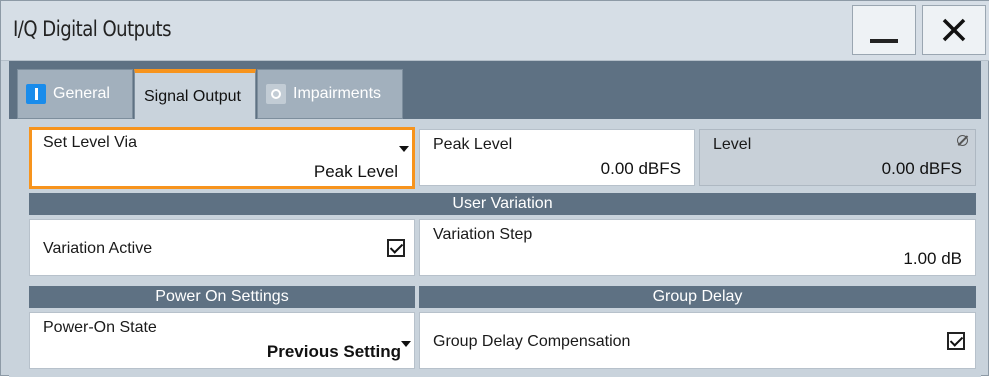  I want to click on close-icon, so click(954, 30).